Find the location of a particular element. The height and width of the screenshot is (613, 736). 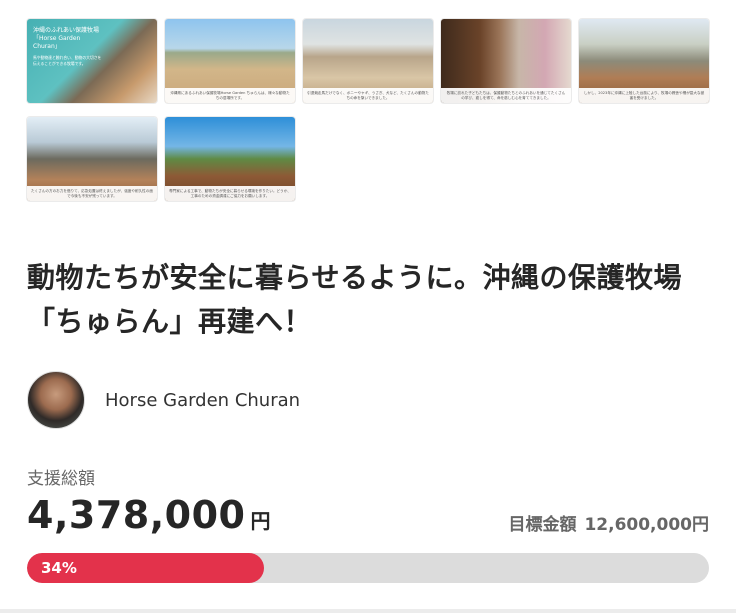

section-divider is located at coordinates (368, 611).